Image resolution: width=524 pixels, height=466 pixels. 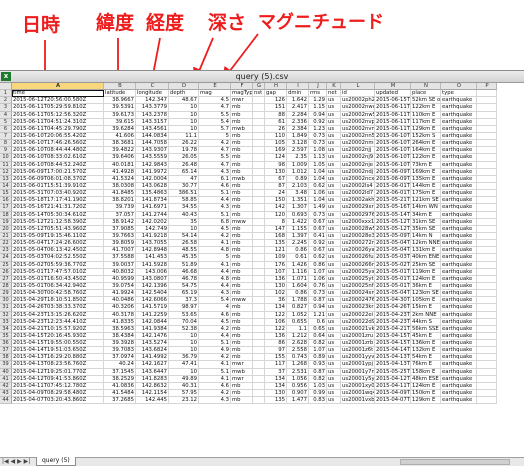 What do you see at coordinates (215, 258) in the screenshot?
I see `table-cell: 5` at bounding box center [215, 258].